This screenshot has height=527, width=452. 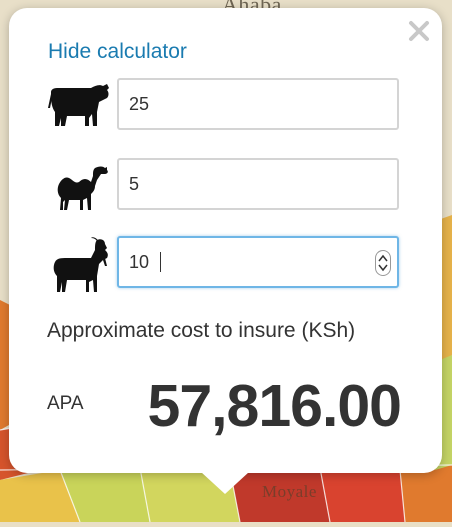 What do you see at coordinates (201, 330) in the screenshot?
I see `cost-label: Approximate cost to insure (KSh)` at bounding box center [201, 330].